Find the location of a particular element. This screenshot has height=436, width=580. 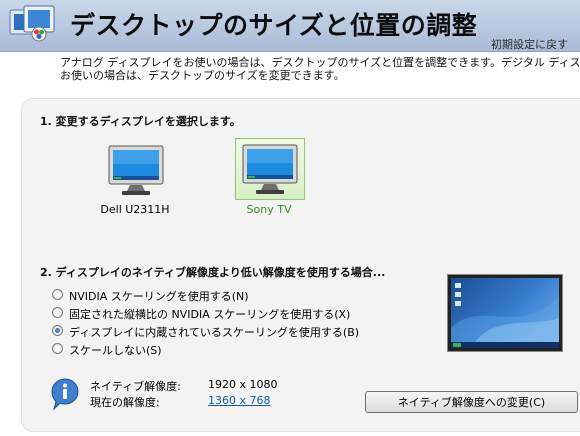

current-resolution-label: 現在の解像度: is located at coordinates (125, 402).